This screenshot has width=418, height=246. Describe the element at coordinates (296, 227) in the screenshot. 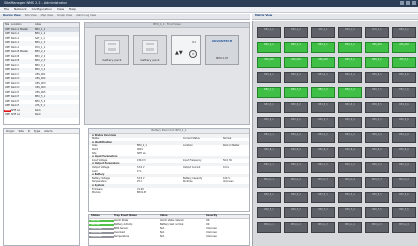

I see `matrix-cell: BPU_G_2` at that location.